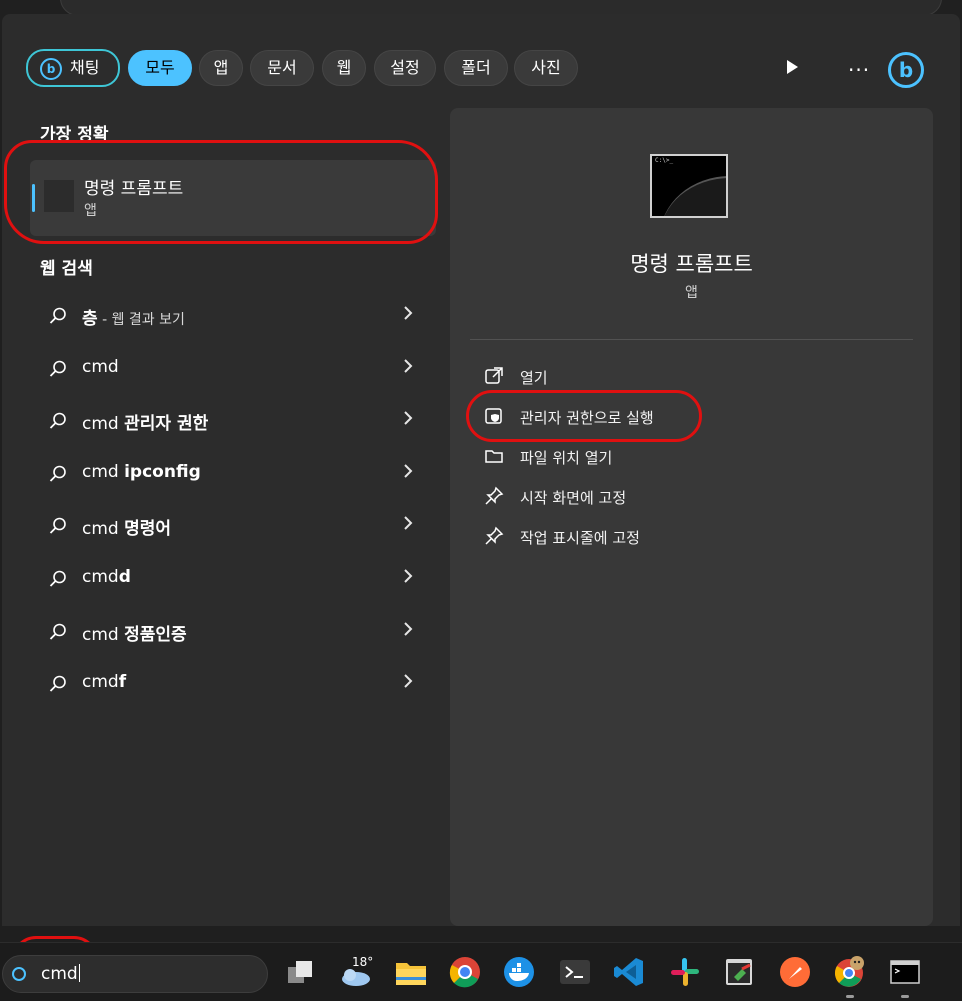 This screenshot has height=1001, width=962. What do you see at coordinates (282, 68) in the screenshot?
I see `chip-documents: 문서` at bounding box center [282, 68].